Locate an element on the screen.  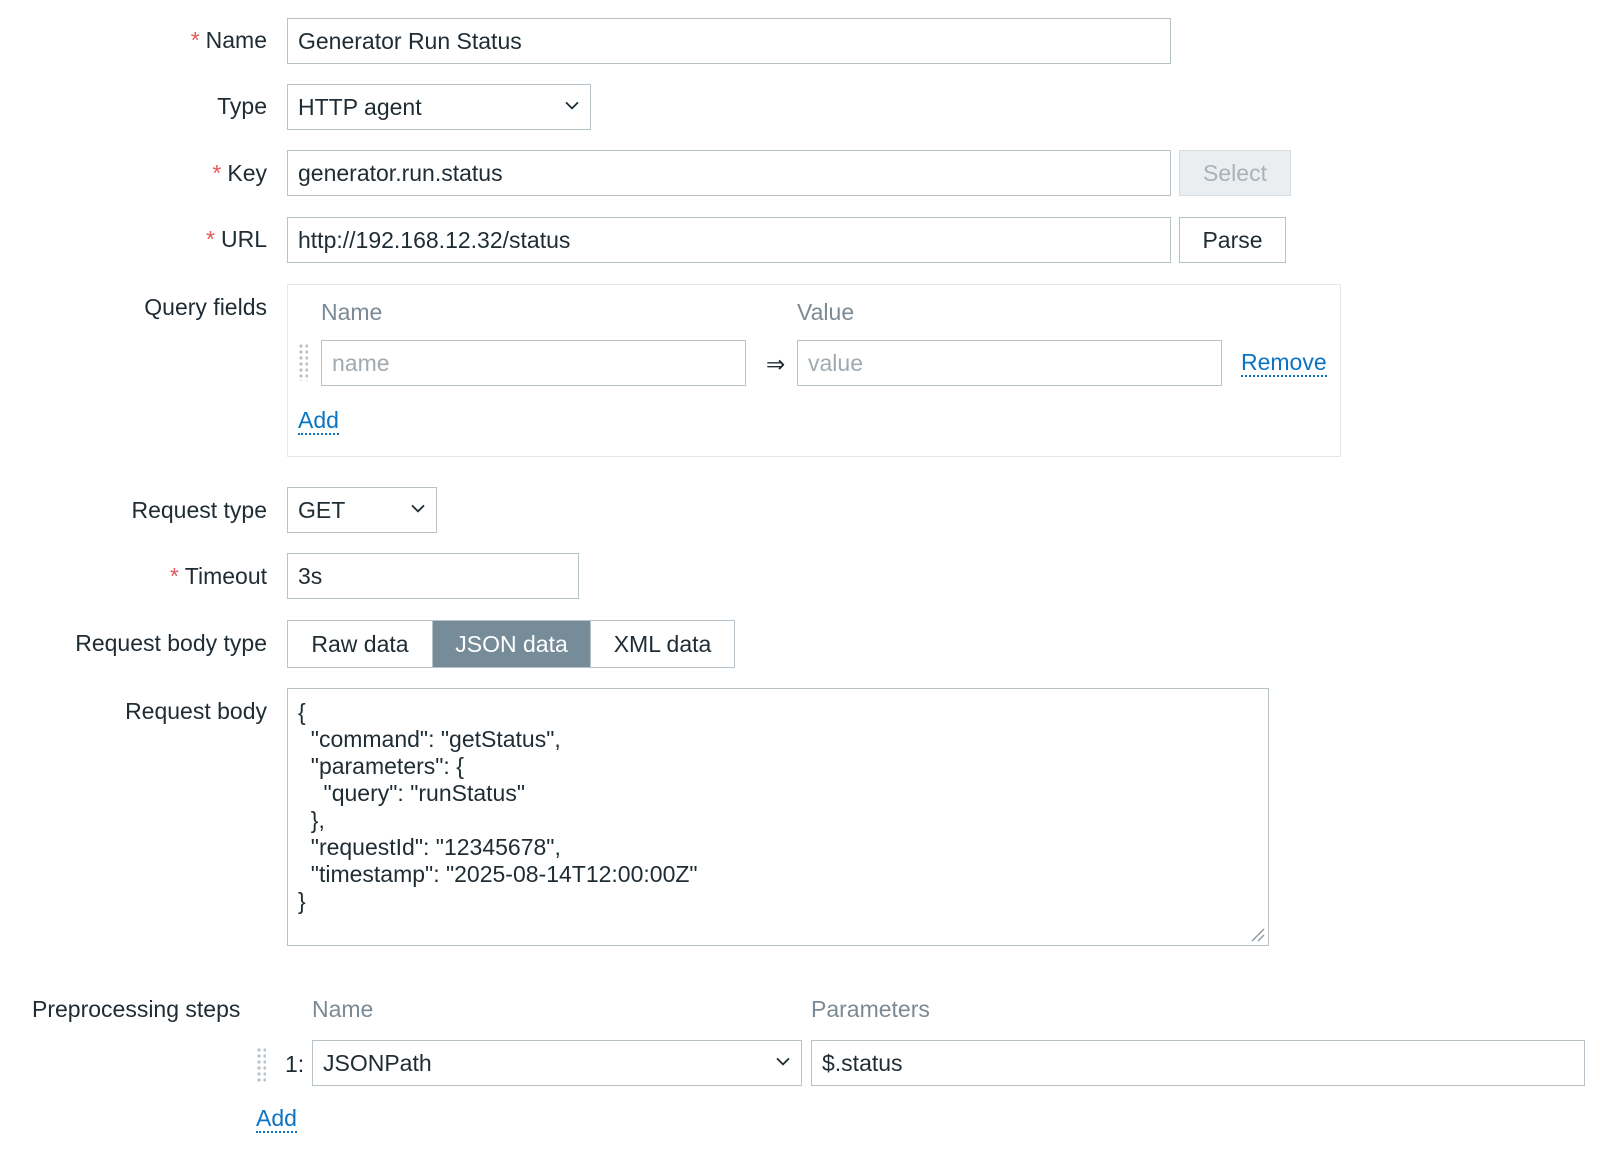
type-label: Type is located at coordinates (242, 106).